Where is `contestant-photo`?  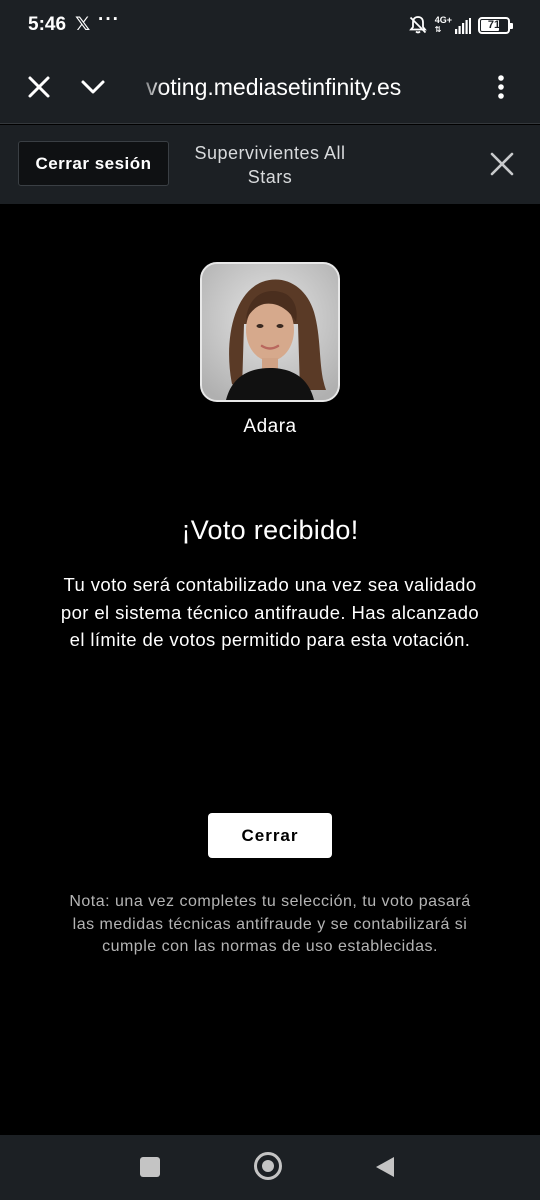
contestant-photo is located at coordinates (270, 332).